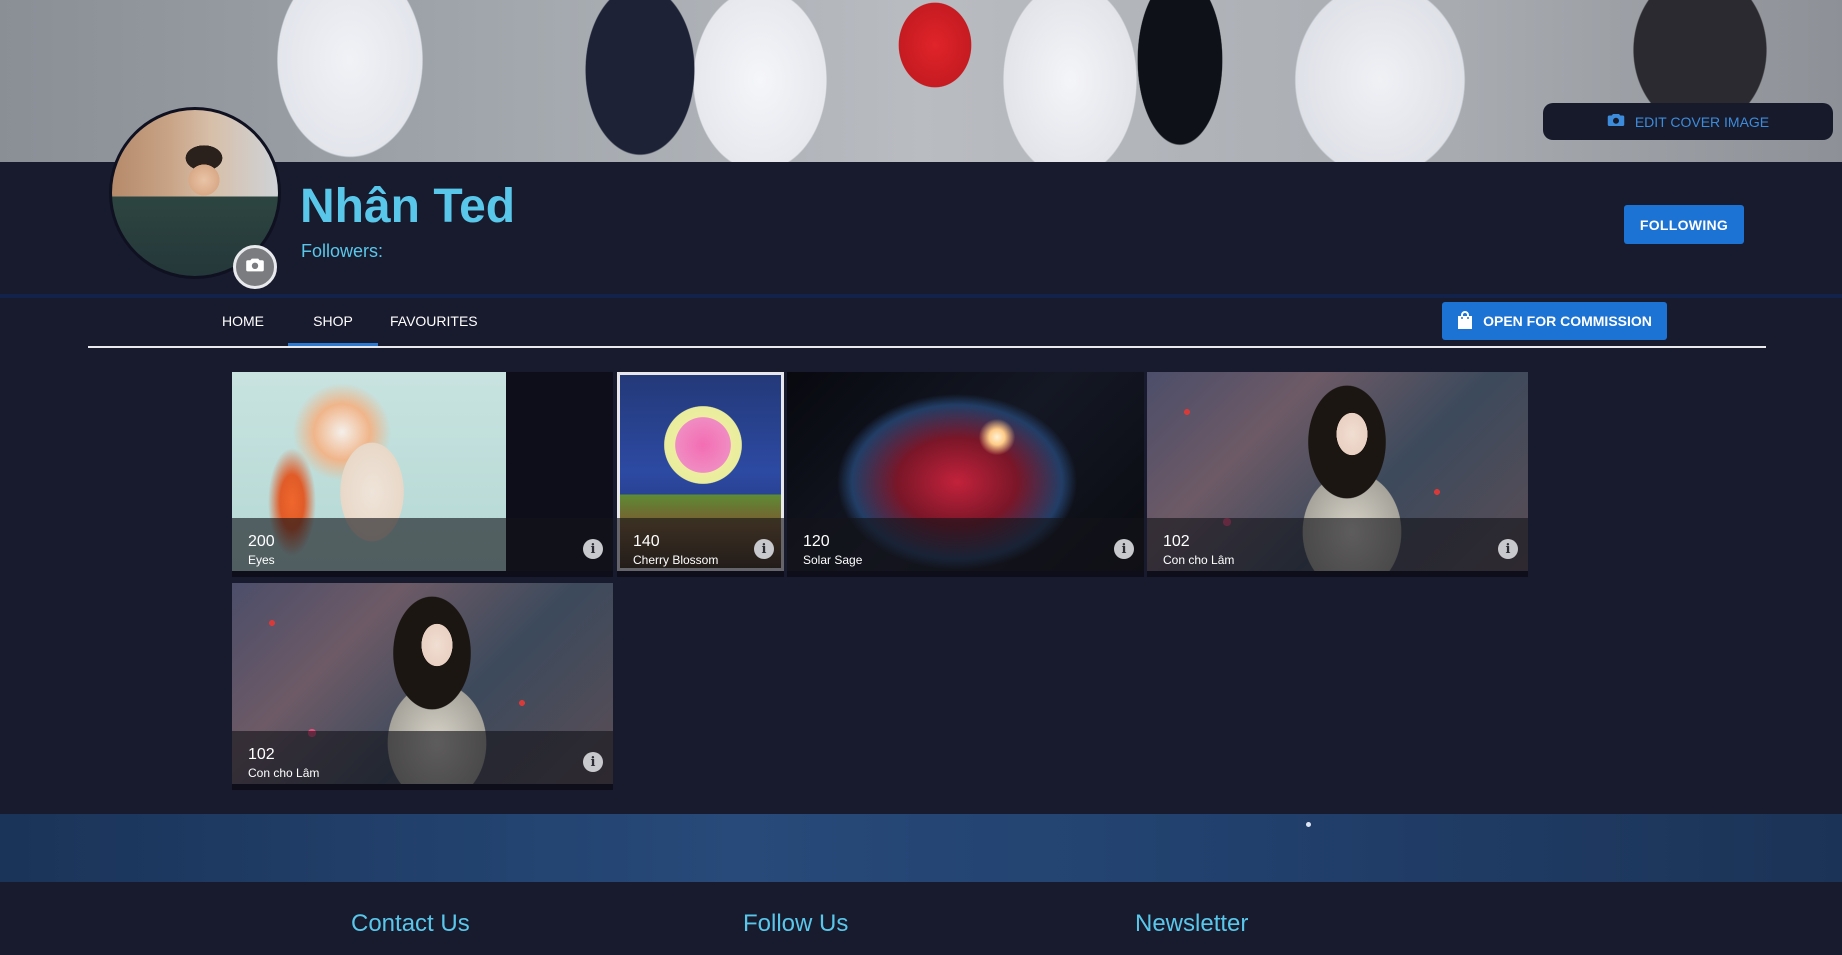 The width and height of the screenshot is (1842, 955). I want to click on item-price: 140, so click(646, 541).